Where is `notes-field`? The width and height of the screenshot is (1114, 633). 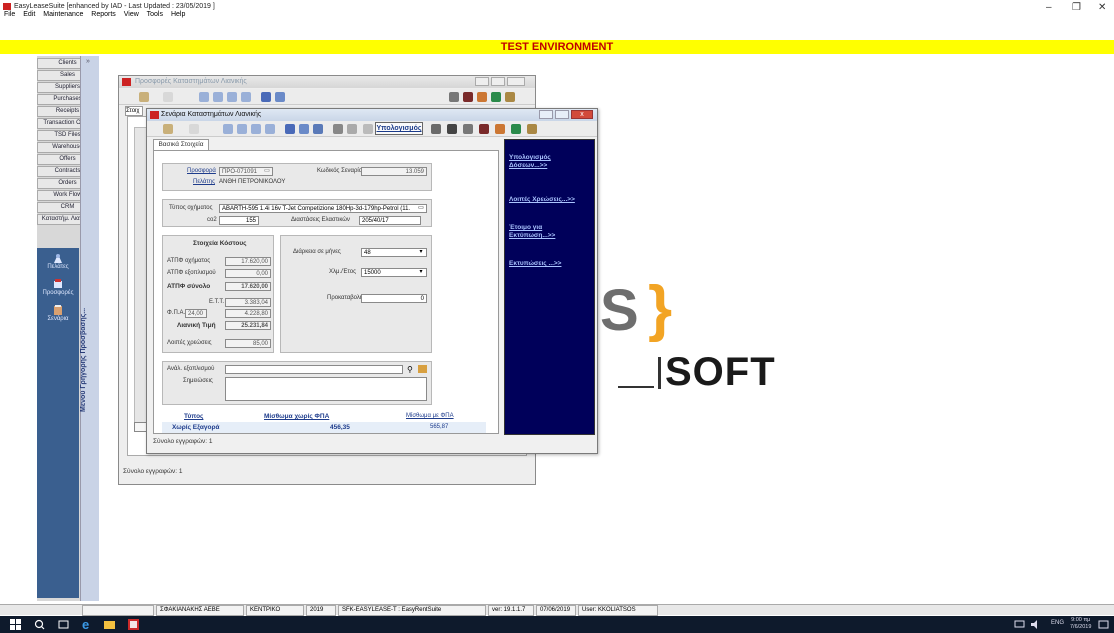 notes-field is located at coordinates (326, 389).